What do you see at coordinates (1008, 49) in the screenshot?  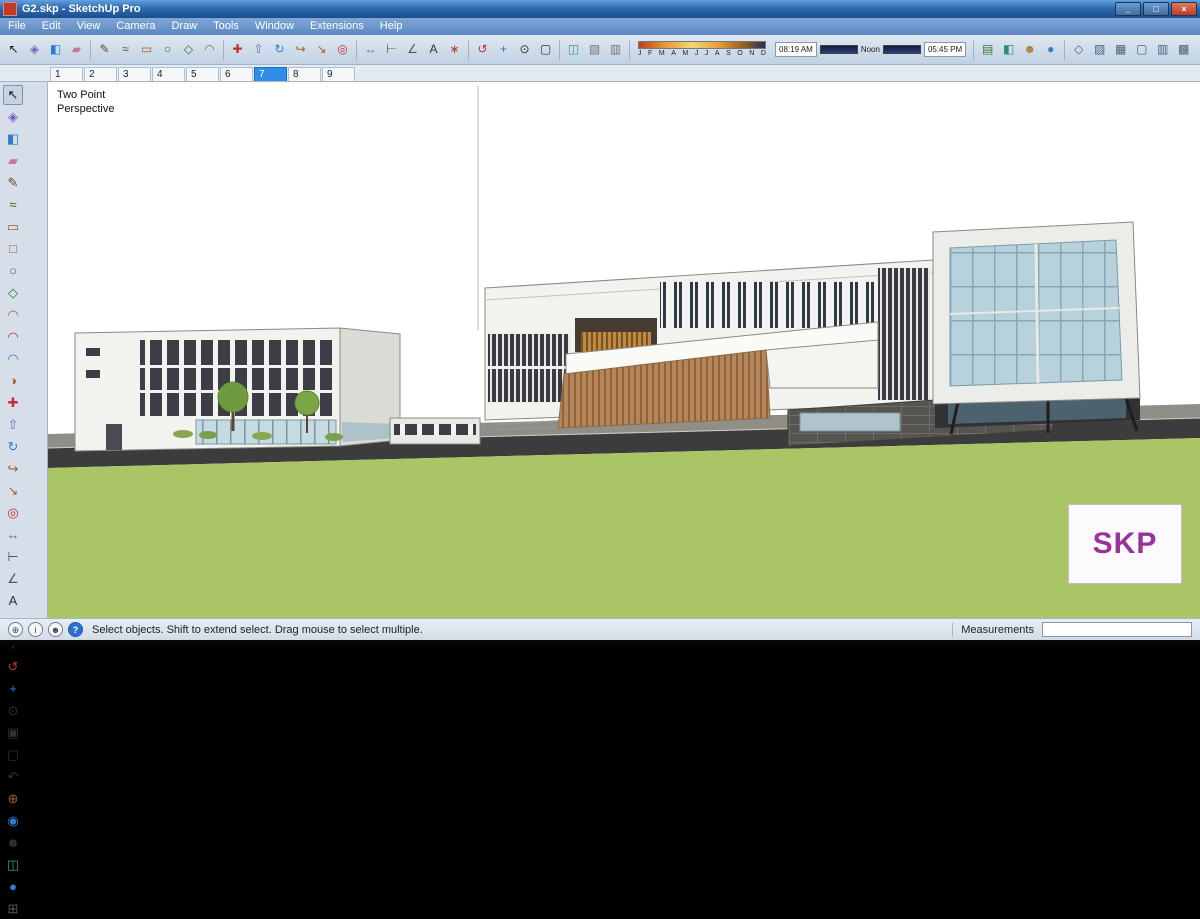 I see `materials-icon: ◧` at bounding box center [1008, 49].